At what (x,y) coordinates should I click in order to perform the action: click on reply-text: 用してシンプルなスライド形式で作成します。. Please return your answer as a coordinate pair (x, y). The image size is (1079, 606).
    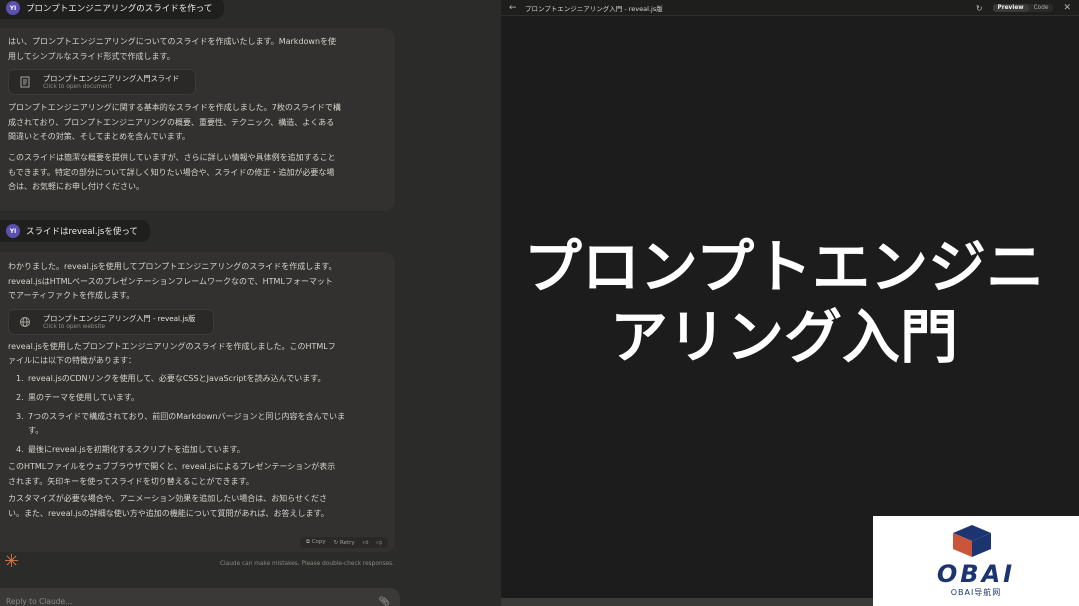
    Looking at the image, I should click on (91, 56).